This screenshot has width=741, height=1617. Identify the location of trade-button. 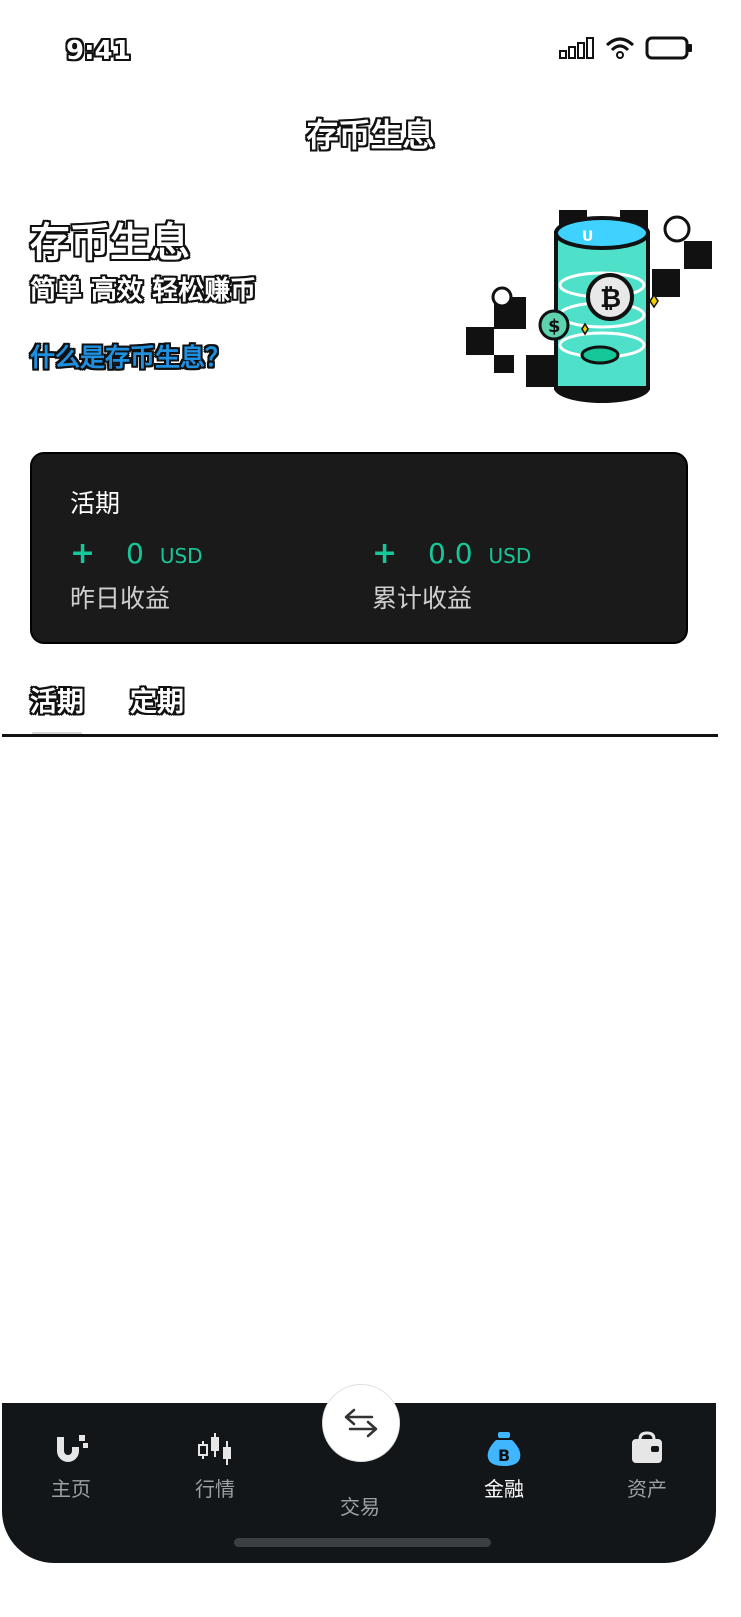
(361, 1423).